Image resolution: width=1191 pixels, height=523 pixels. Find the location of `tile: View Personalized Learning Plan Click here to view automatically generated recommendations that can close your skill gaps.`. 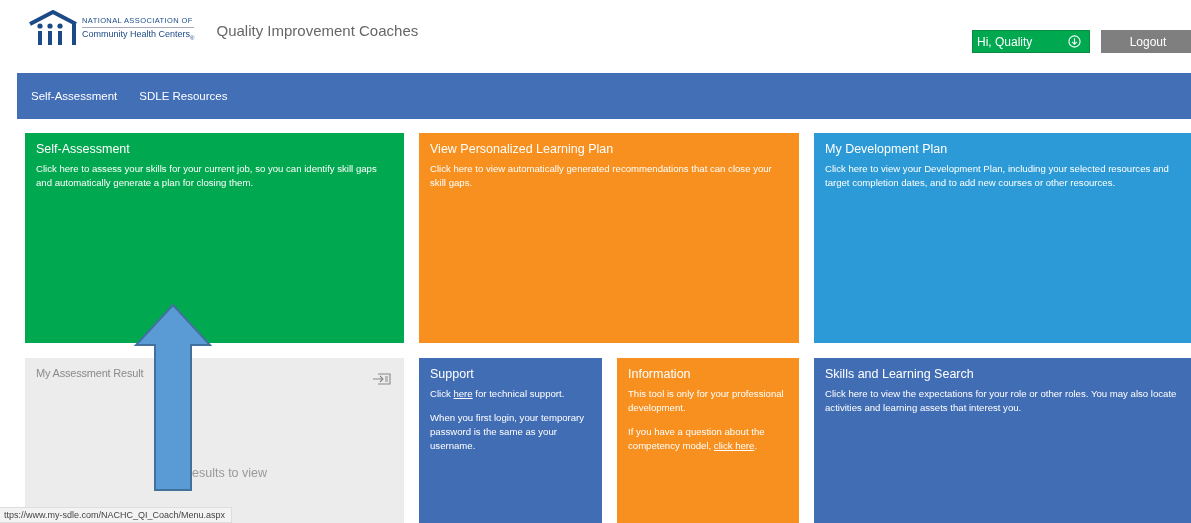

tile: View Personalized Learning Plan Click here to view automatically generated recommendations that can close your skill gaps. is located at coordinates (609, 238).